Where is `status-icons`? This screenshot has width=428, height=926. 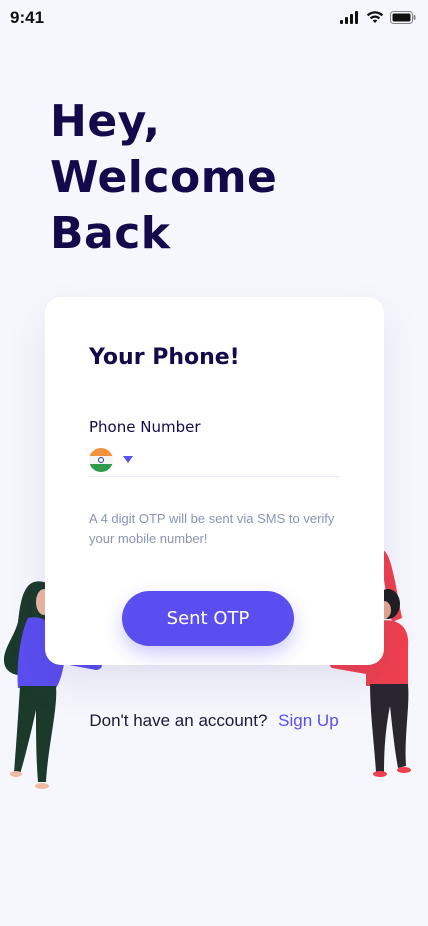 status-icons is located at coordinates (378, 17).